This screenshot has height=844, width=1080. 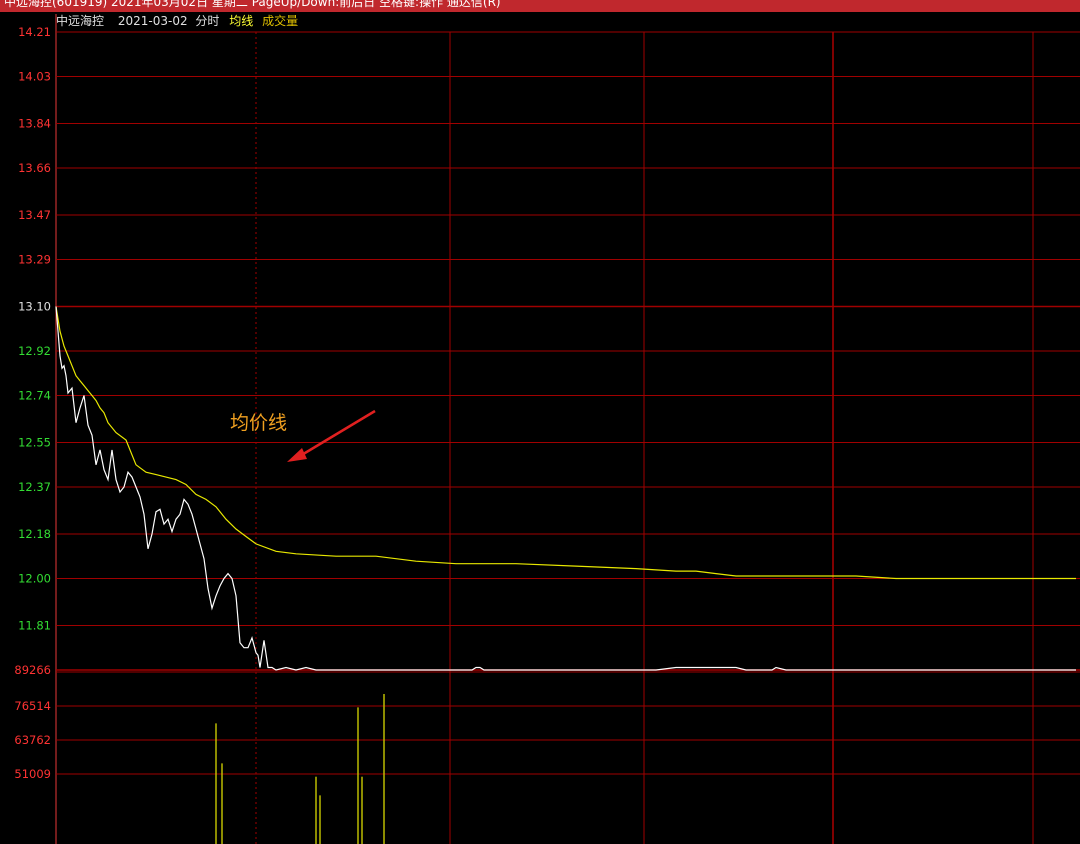 What do you see at coordinates (34, 351) in the screenshot?
I see `price-tick-label: 12.92` at bounding box center [34, 351].